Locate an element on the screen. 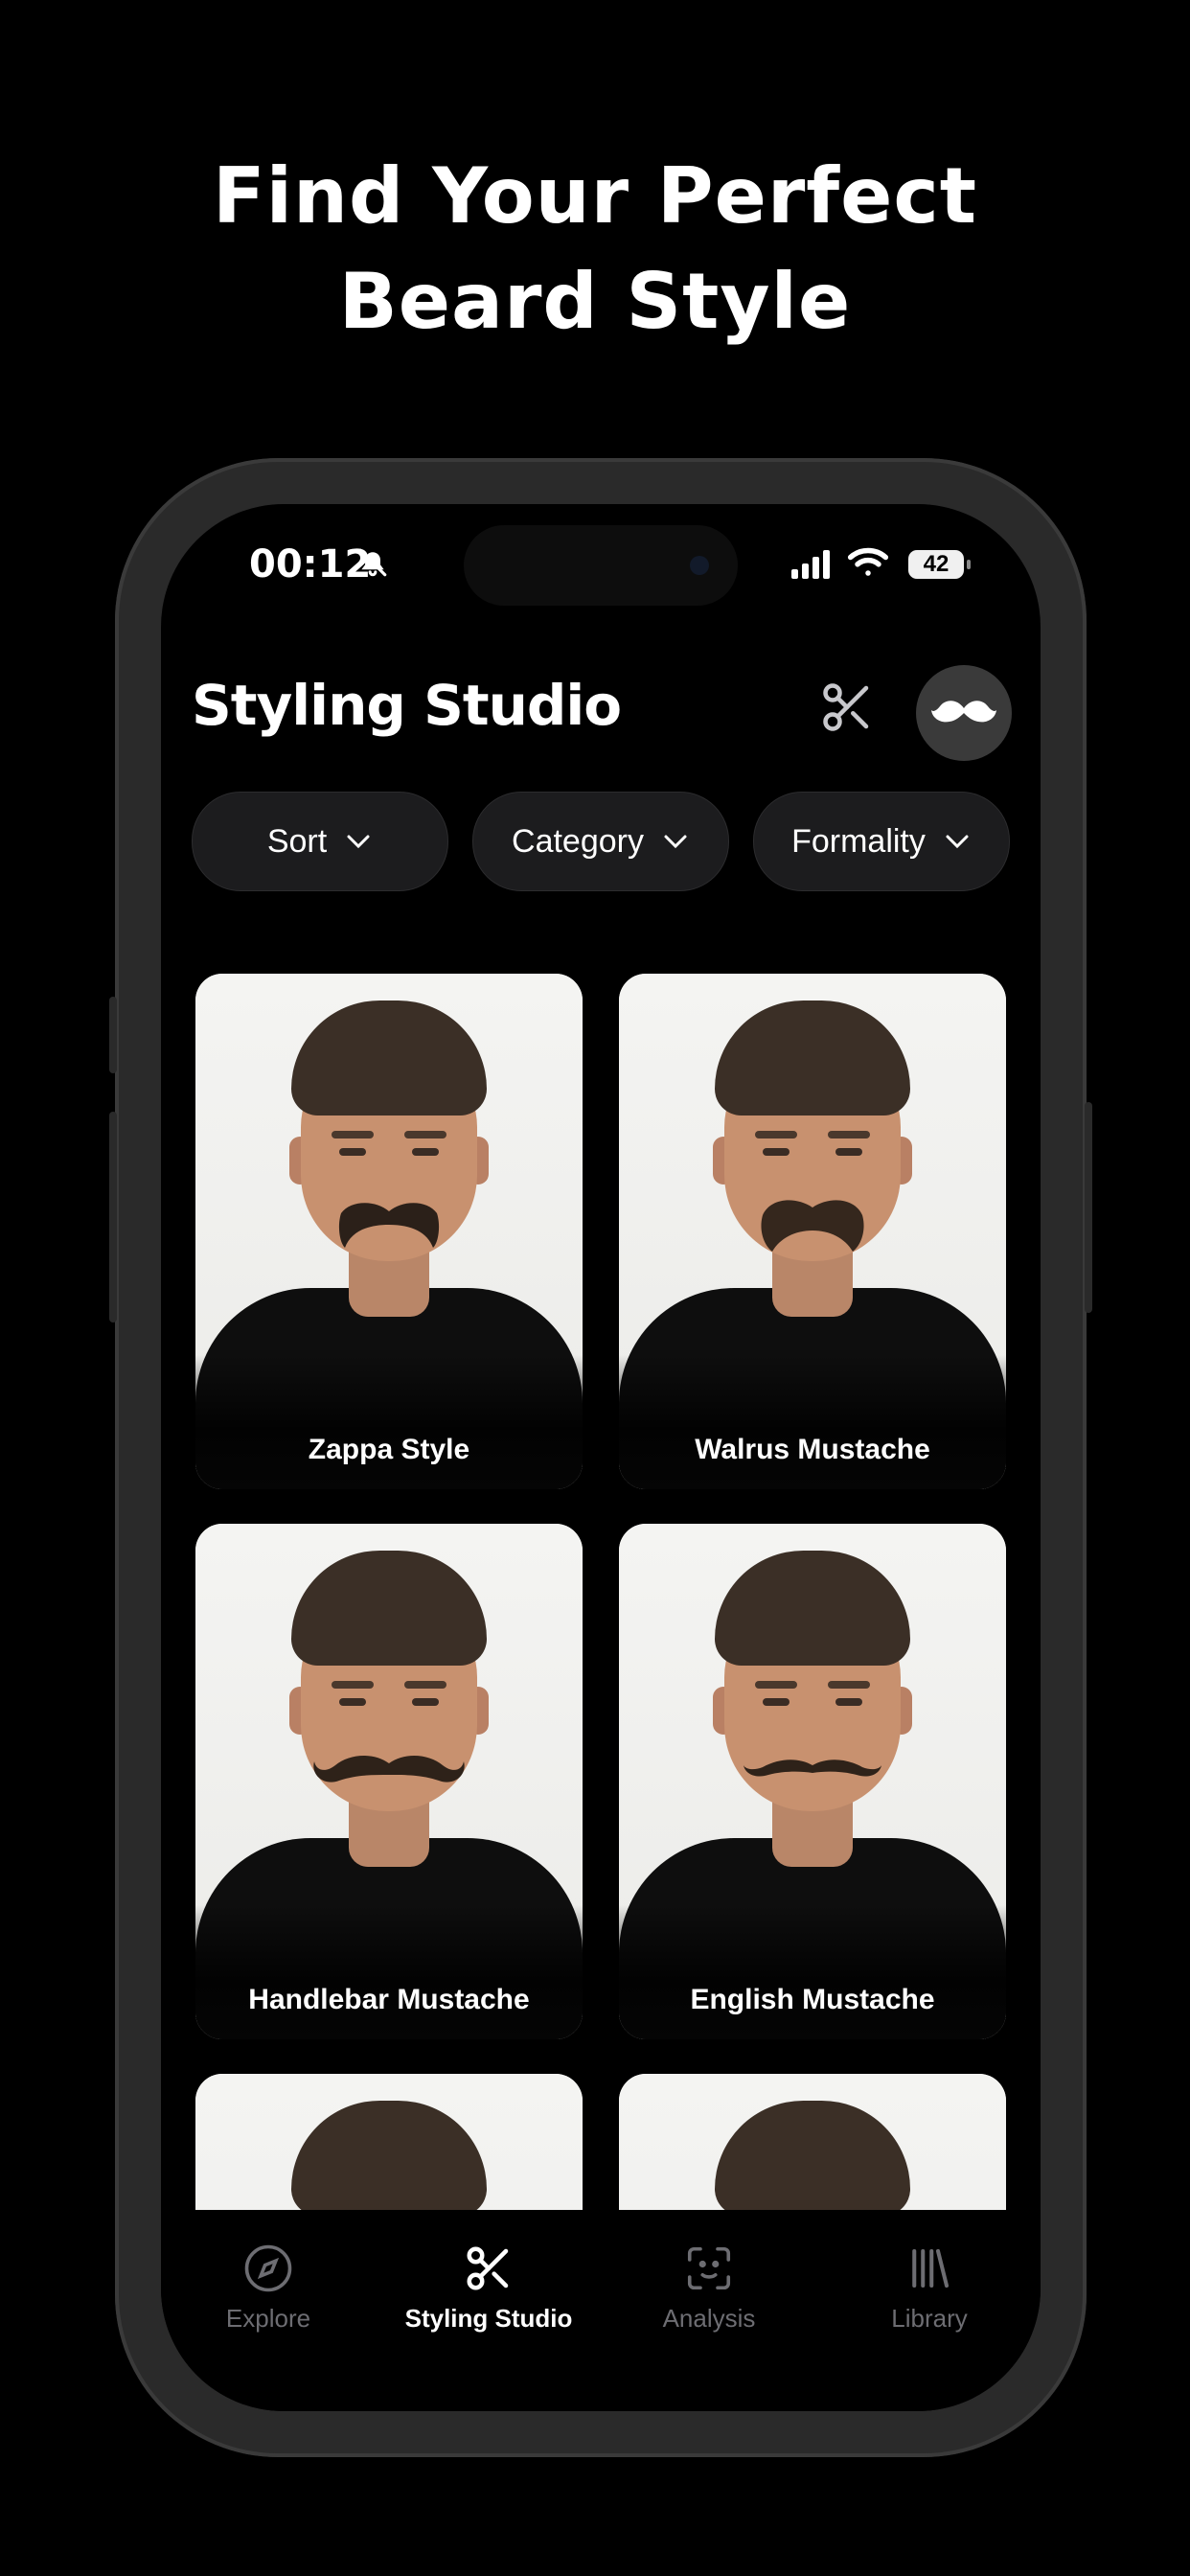  tab-analysis: Analysis is located at coordinates (709, 2288).